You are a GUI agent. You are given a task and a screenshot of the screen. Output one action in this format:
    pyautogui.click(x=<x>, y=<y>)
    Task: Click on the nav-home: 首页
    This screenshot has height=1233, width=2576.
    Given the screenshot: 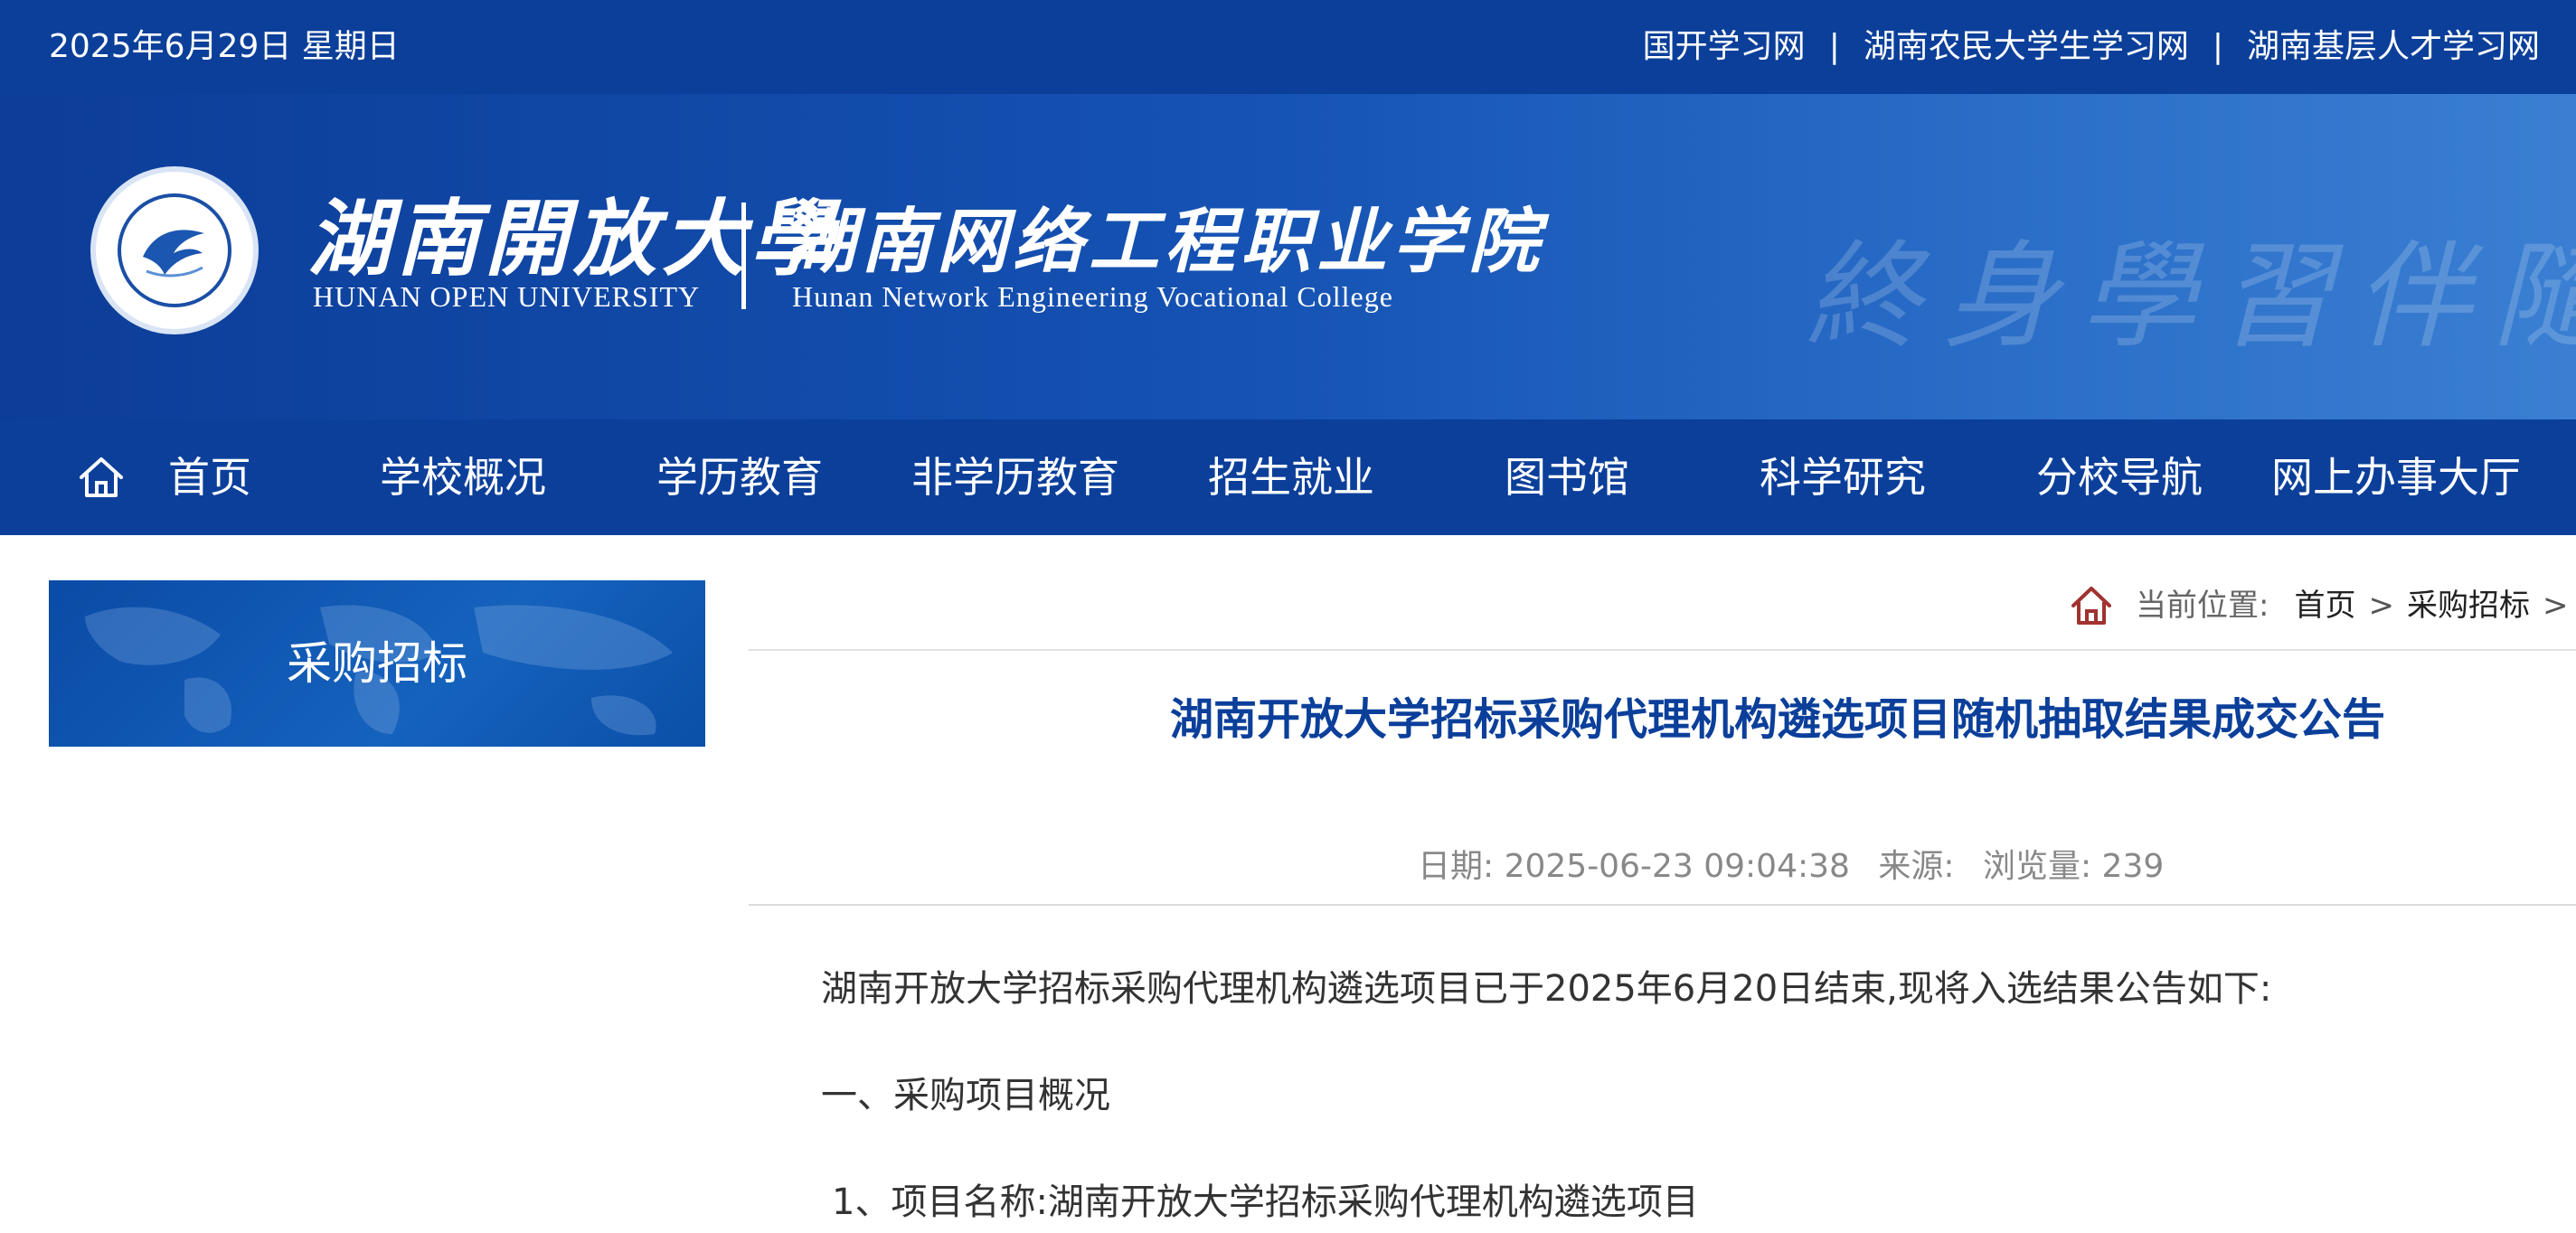 What is the action you would take?
    pyautogui.click(x=209, y=477)
    